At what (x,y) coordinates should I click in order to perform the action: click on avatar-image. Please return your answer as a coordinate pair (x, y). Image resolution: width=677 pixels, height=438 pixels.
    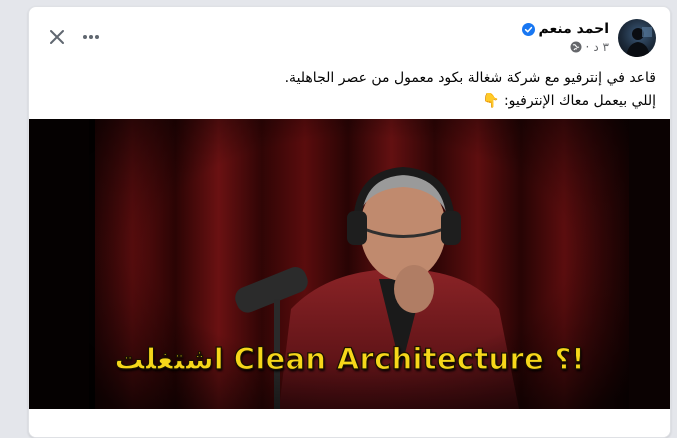
    Looking at the image, I should click on (639, 42).